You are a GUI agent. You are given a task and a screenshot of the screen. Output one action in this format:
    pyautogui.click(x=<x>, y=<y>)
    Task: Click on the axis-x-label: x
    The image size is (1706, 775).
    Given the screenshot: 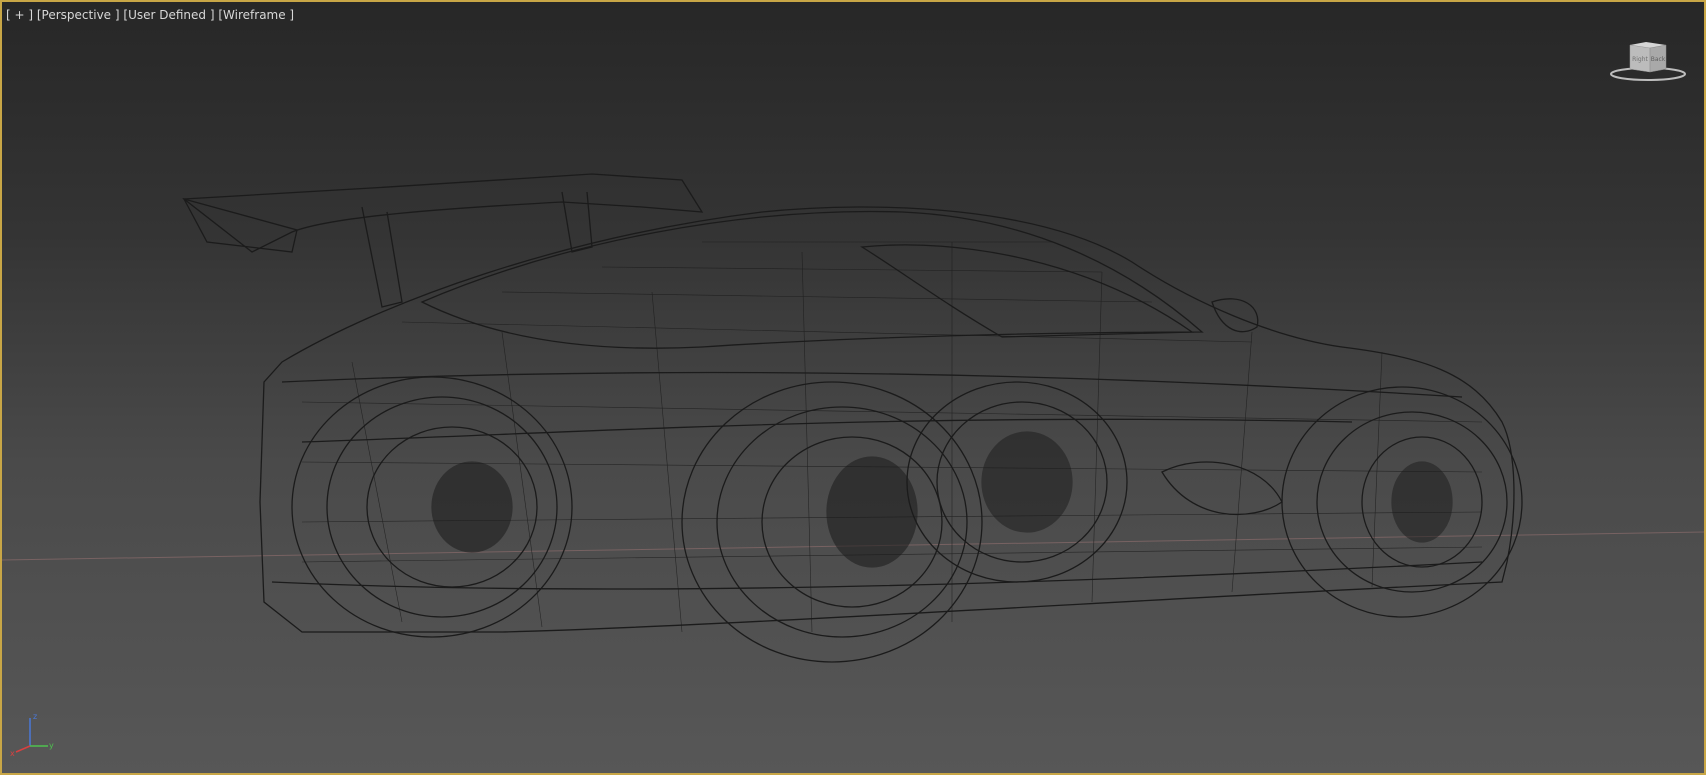 What is the action you would take?
    pyautogui.click(x=12, y=753)
    